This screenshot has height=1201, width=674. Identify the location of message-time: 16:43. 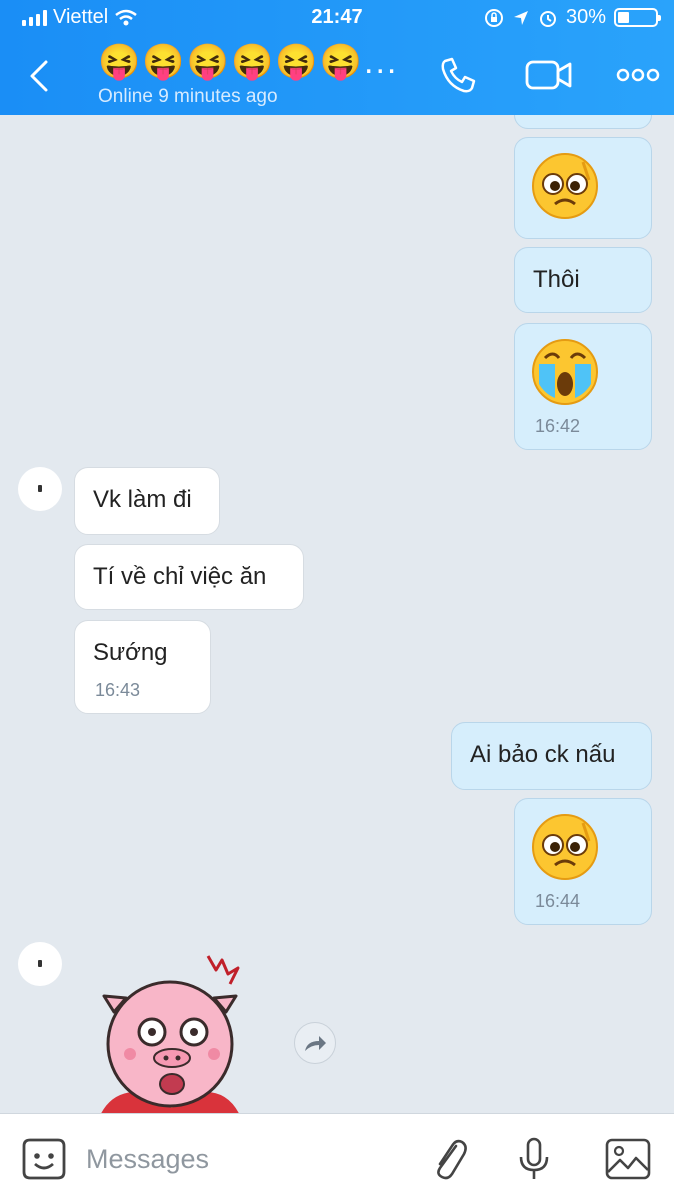
(118, 690).